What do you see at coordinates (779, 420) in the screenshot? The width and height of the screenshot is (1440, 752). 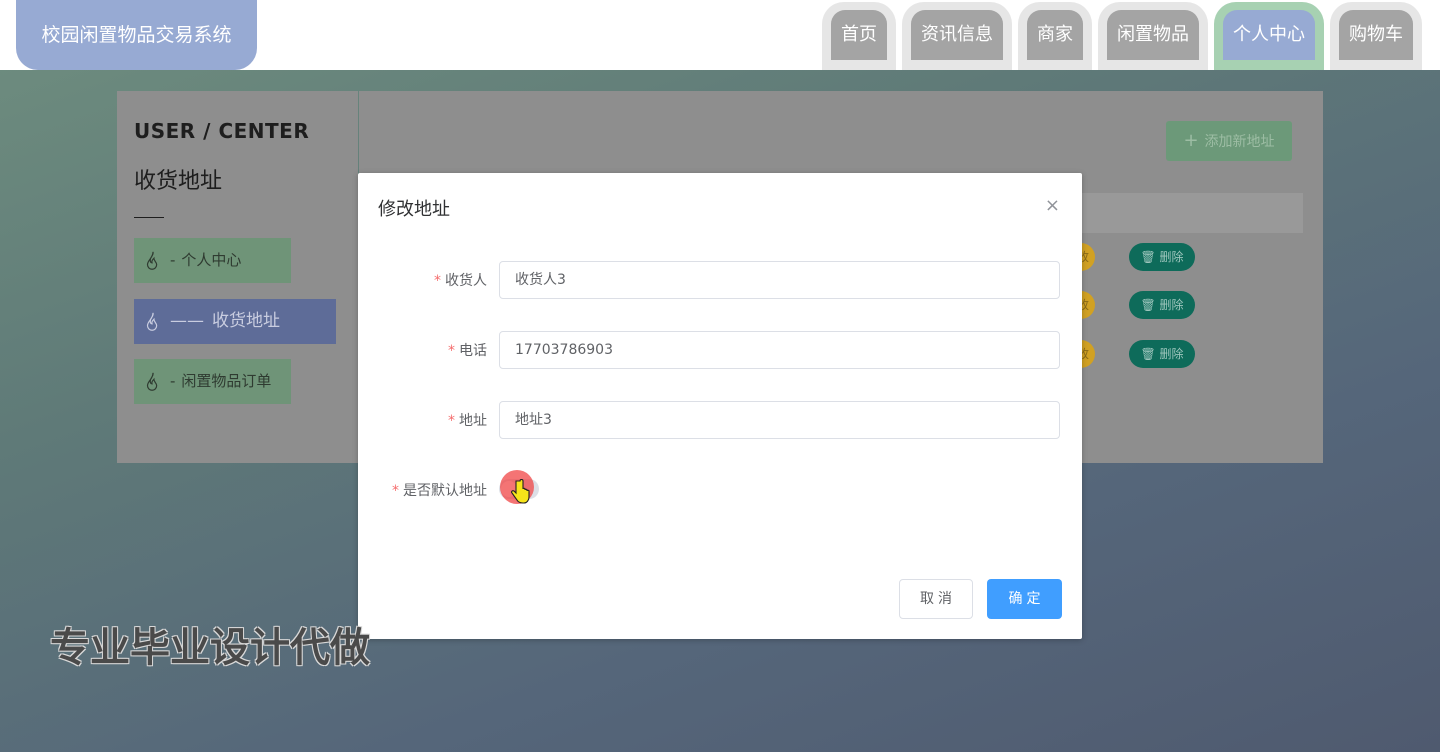 I see `address-input` at bounding box center [779, 420].